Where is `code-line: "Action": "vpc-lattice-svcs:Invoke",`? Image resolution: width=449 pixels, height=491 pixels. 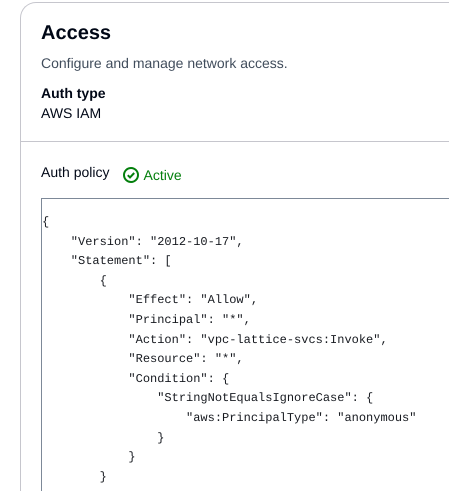 code-line: "Action": "vpc-lattice-svcs:Invoke", is located at coordinates (257, 340).